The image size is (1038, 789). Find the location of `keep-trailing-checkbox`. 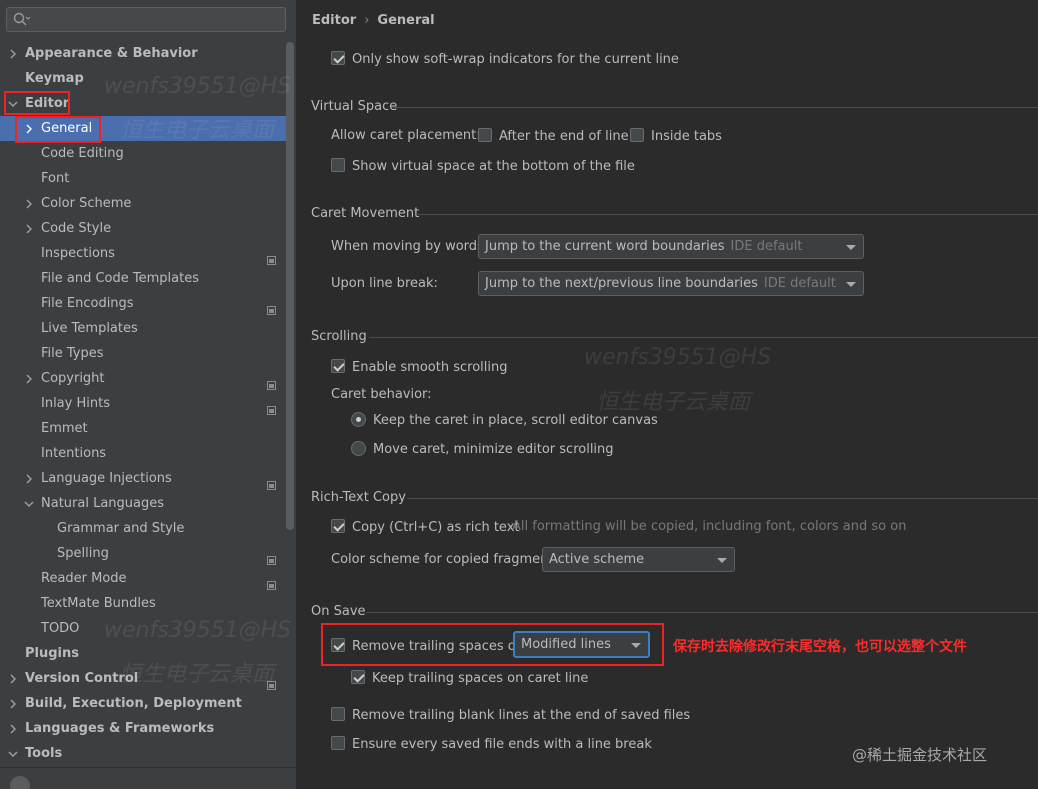

keep-trailing-checkbox is located at coordinates (358, 677).